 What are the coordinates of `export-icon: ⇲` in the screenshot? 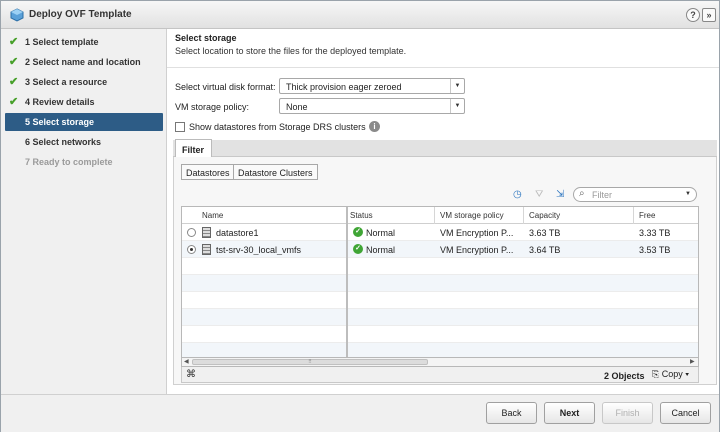 It's located at (560, 194).